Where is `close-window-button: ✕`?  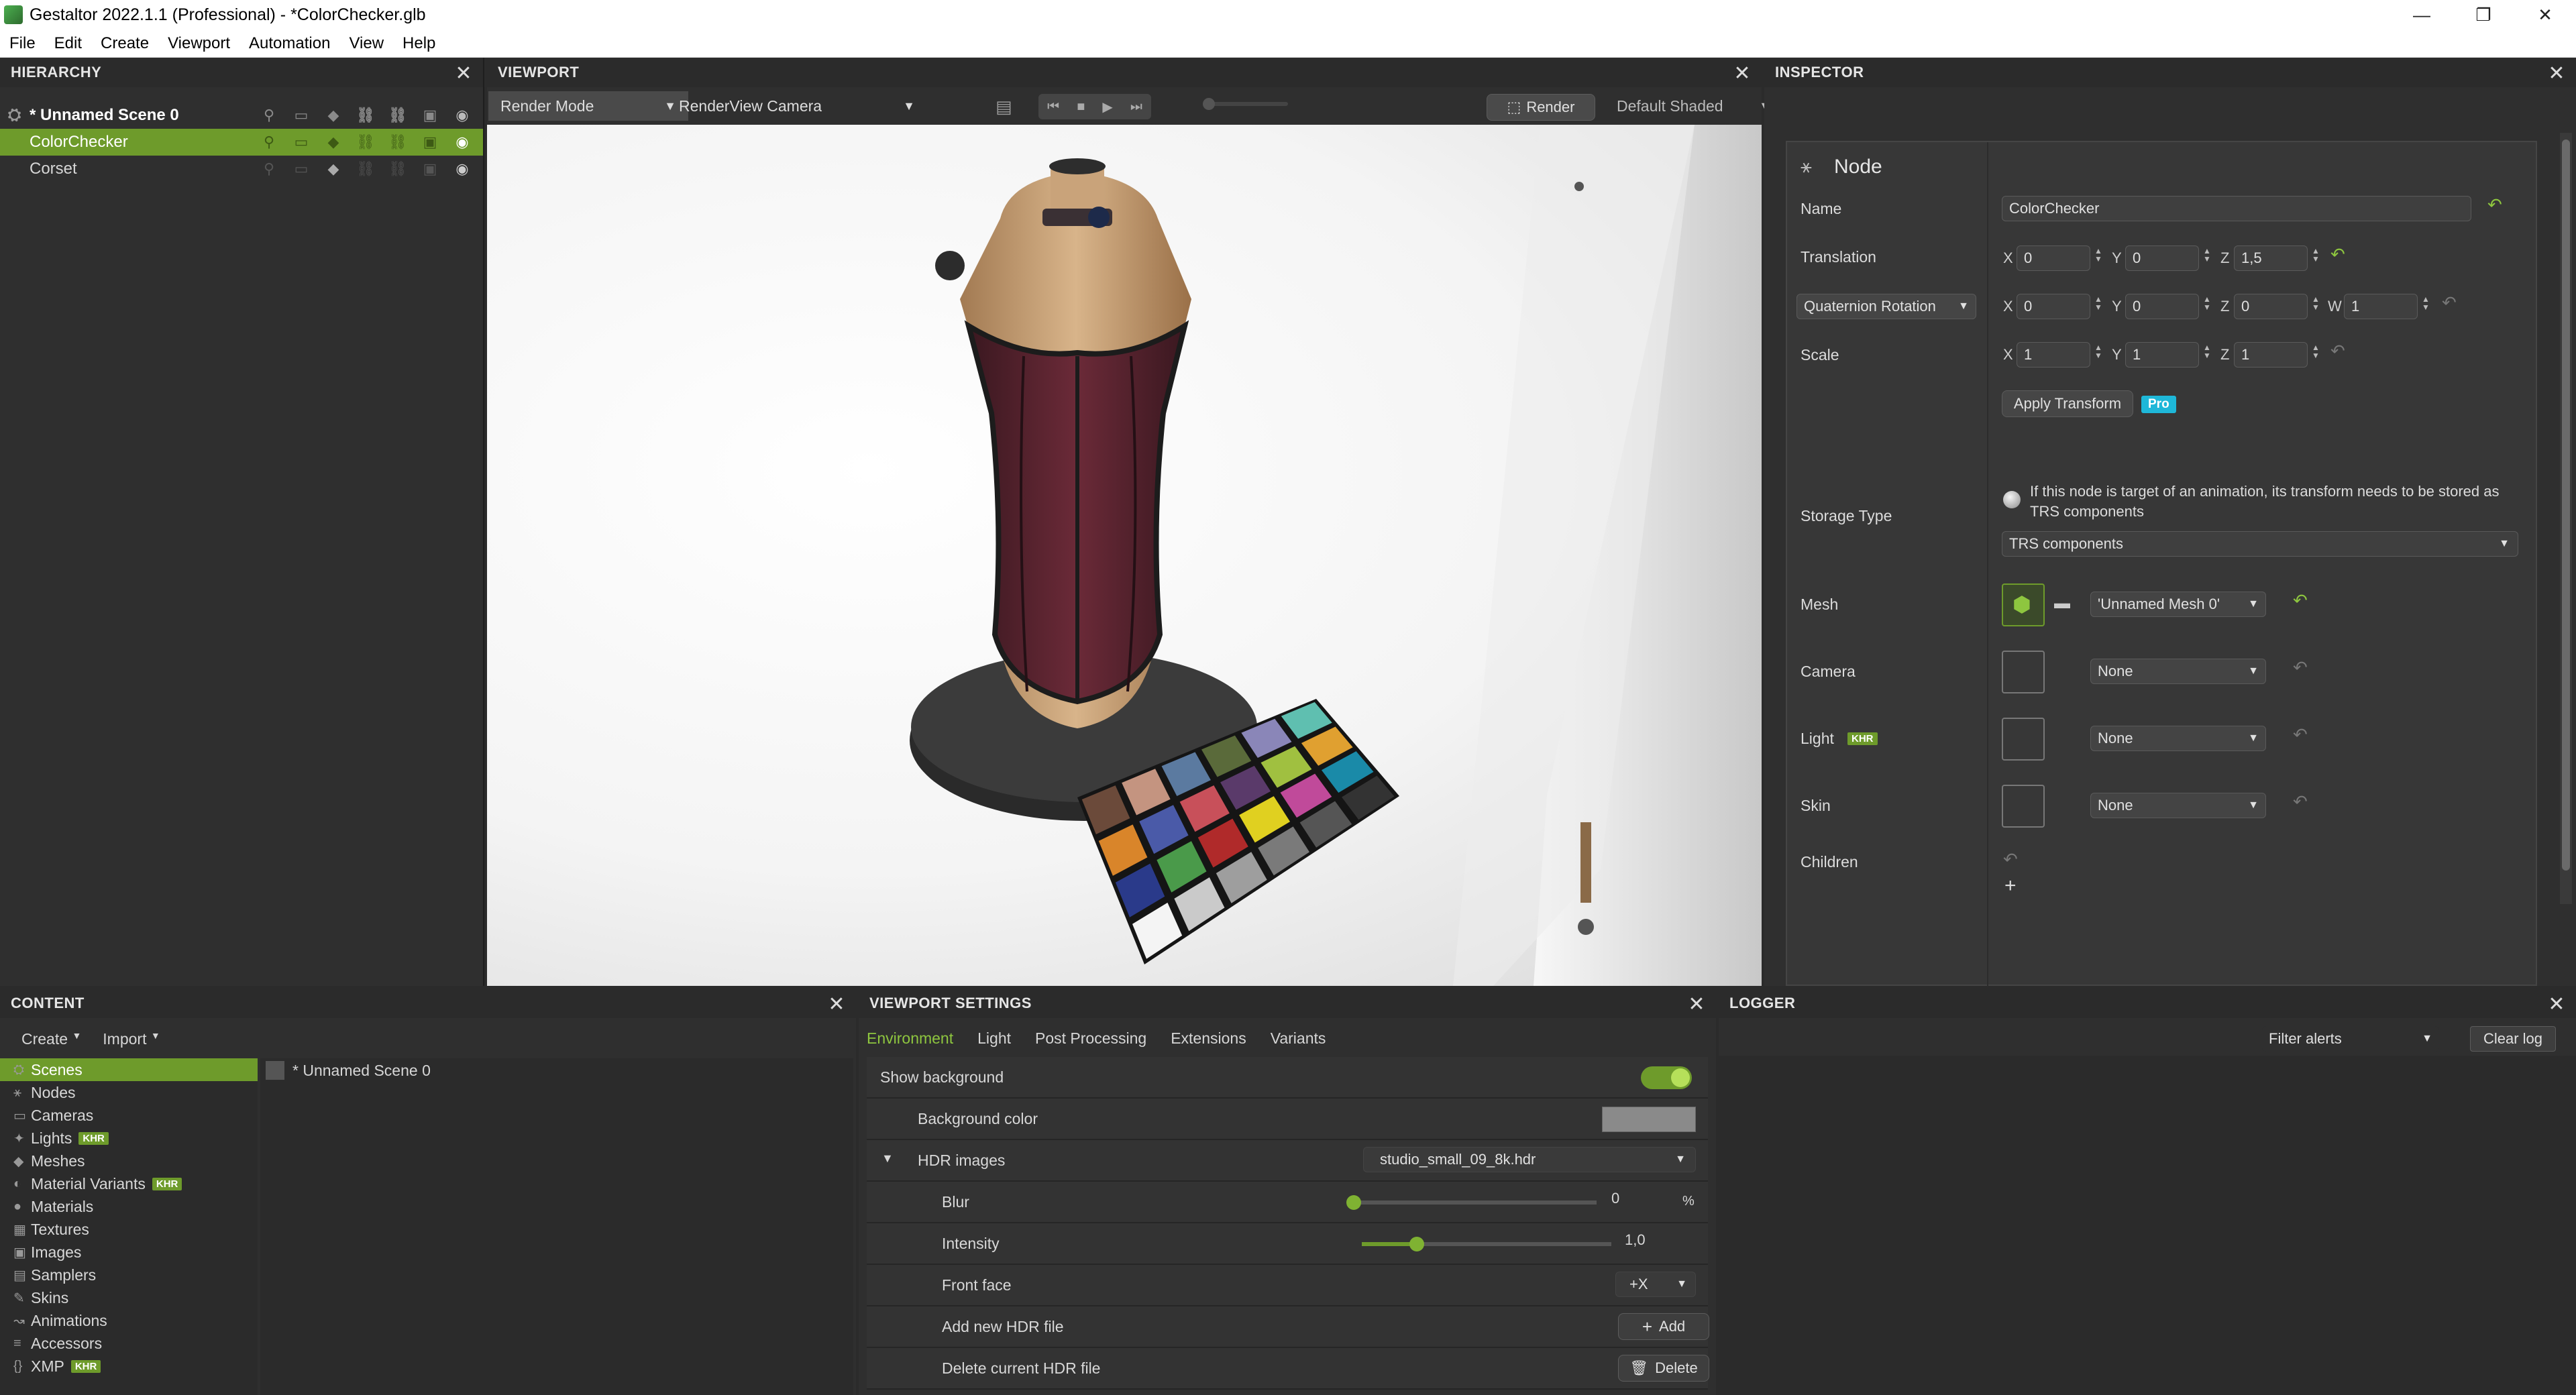
close-window-button: ✕ is located at coordinates (2545, 15).